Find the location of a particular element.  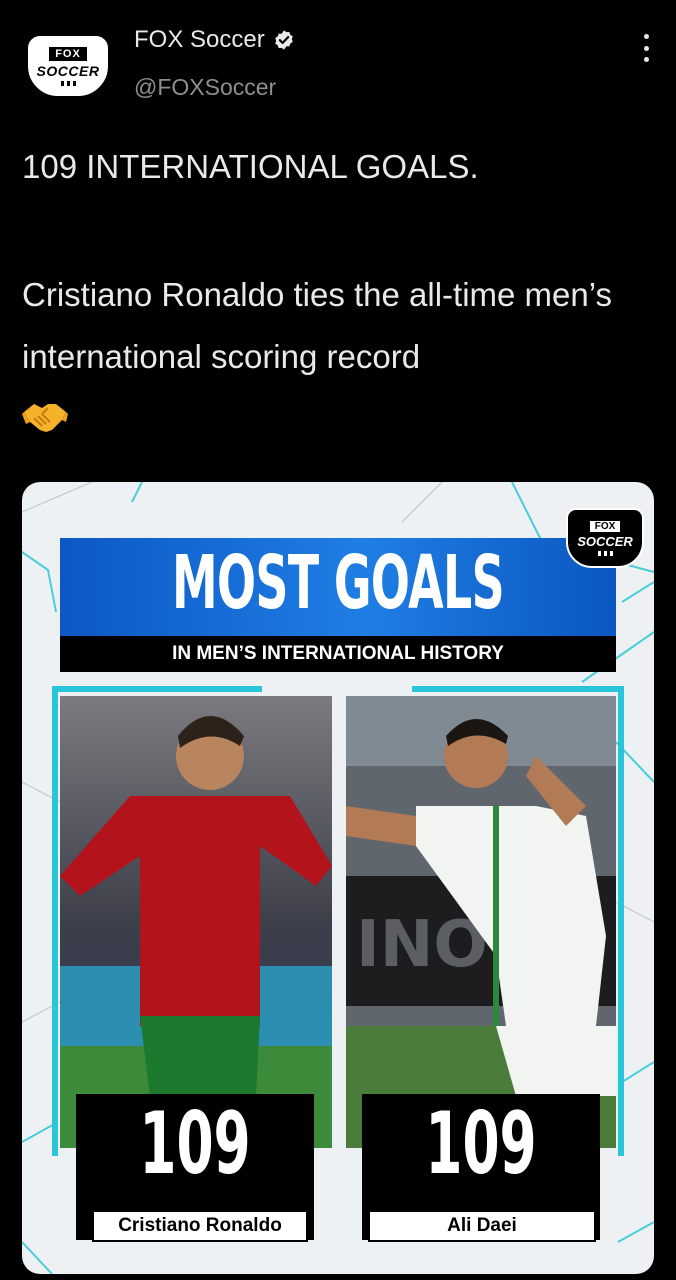

fox-soccer-graphic-logo: FOX SOCCER is located at coordinates (605, 538).